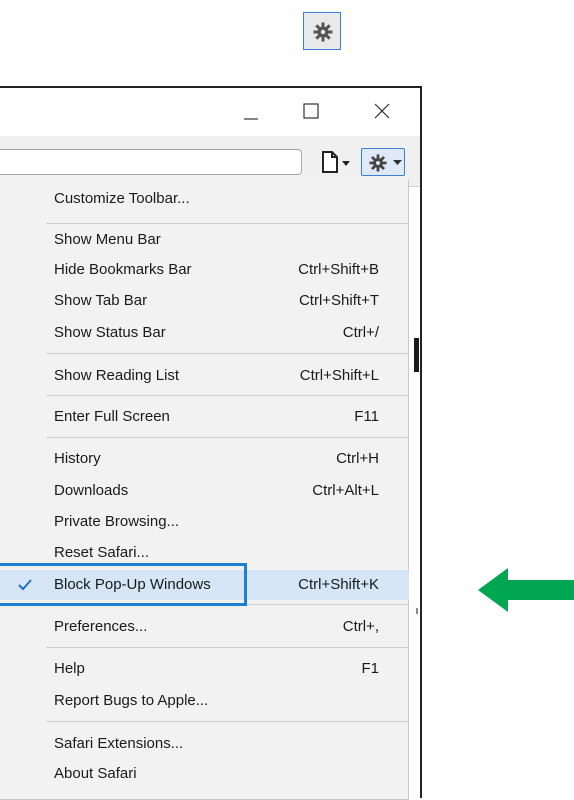  Describe the element at coordinates (414, 533) in the screenshot. I see `page-content-edge` at that location.